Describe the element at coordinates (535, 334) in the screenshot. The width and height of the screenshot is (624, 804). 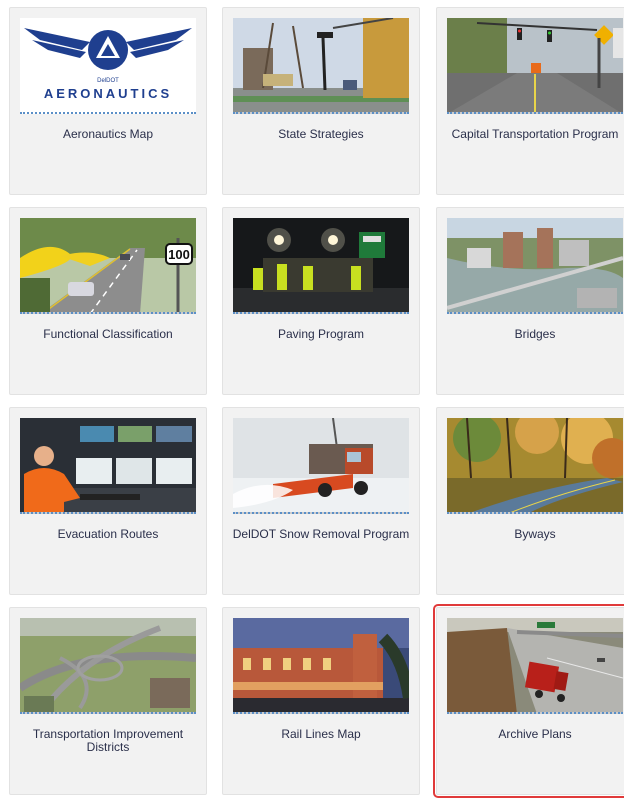
I see `tile-label: Bridges` at that location.